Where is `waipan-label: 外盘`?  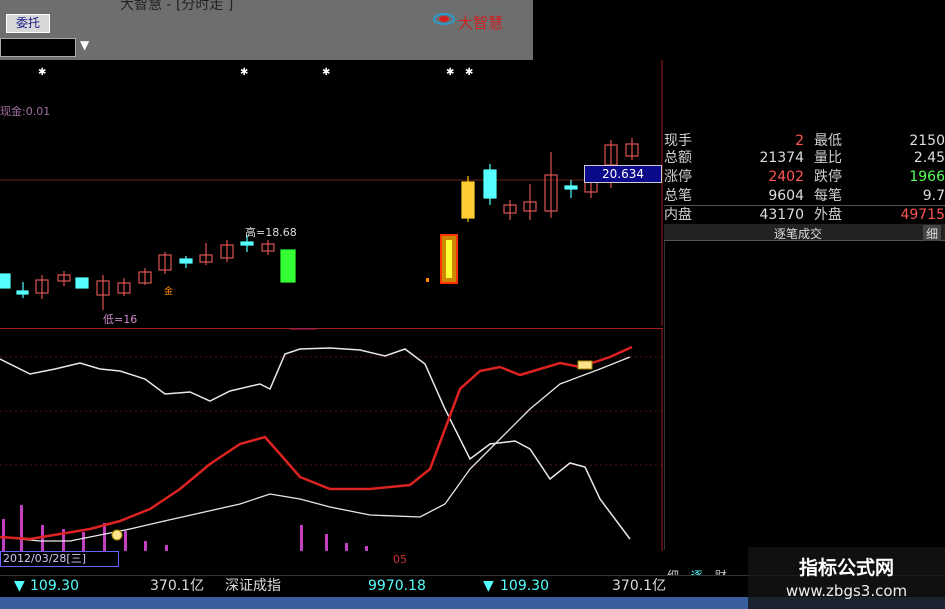
waipan-label: 外盘 is located at coordinates (828, 215).